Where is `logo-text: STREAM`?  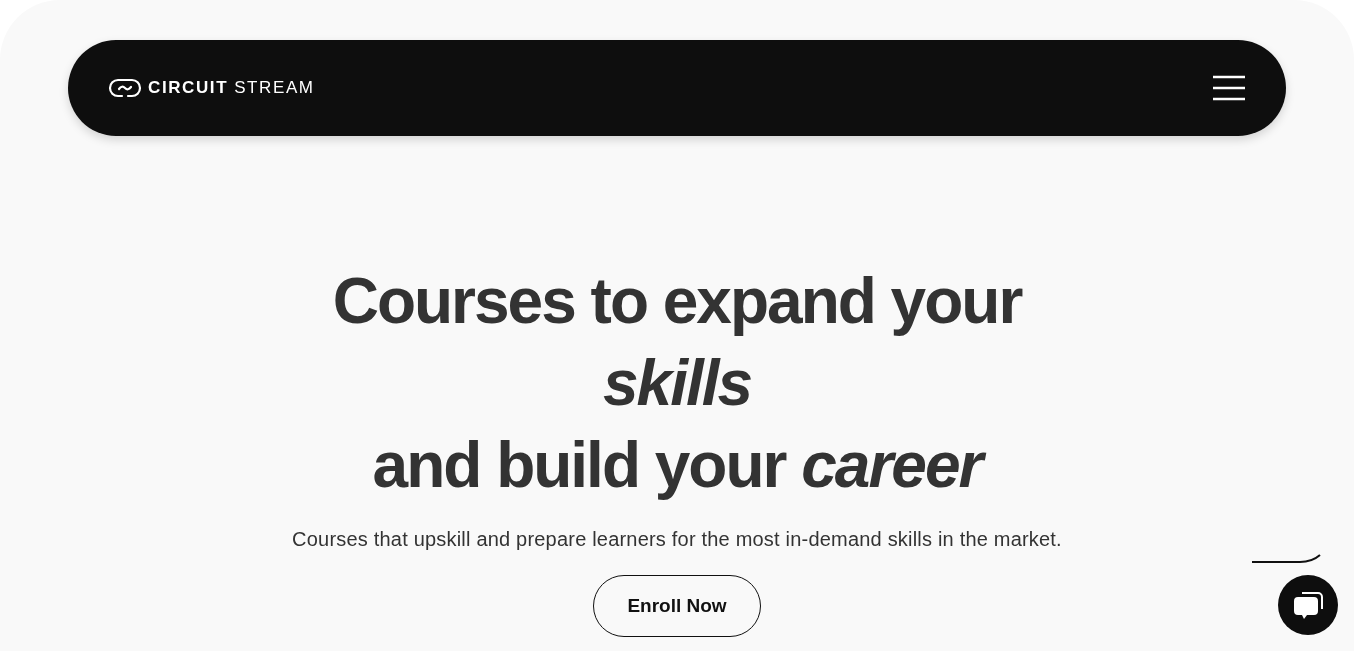
logo-text: STREAM is located at coordinates (274, 88).